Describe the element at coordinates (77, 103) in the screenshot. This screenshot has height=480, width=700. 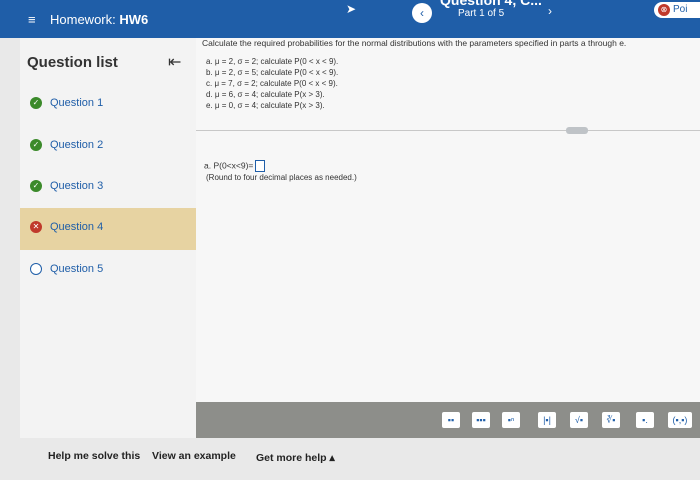
I see `question-item-label: Question 1` at that location.